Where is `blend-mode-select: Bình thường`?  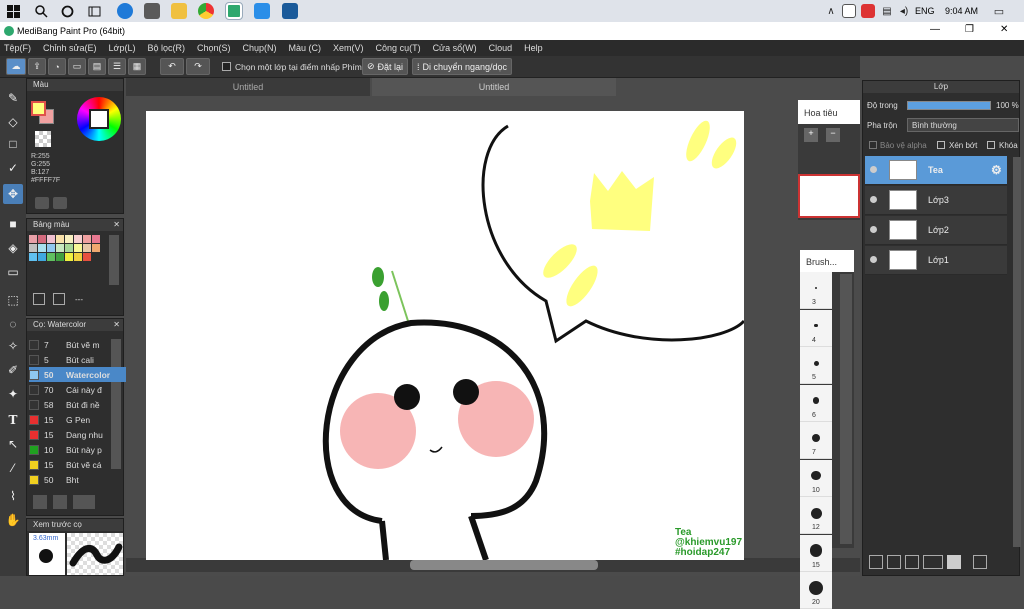 blend-mode-select: Bình thường is located at coordinates (963, 125).